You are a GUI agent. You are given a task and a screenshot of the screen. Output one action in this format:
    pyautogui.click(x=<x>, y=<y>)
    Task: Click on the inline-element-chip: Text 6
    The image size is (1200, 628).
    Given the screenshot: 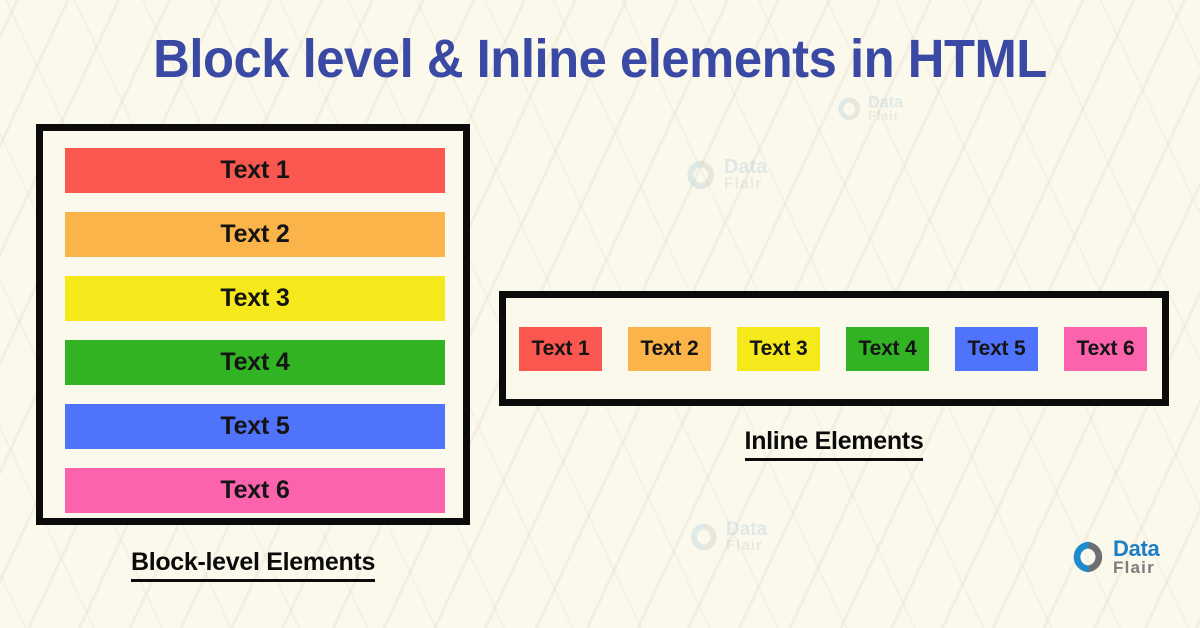 What is the action you would take?
    pyautogui.click(x=1105, y=348)
    